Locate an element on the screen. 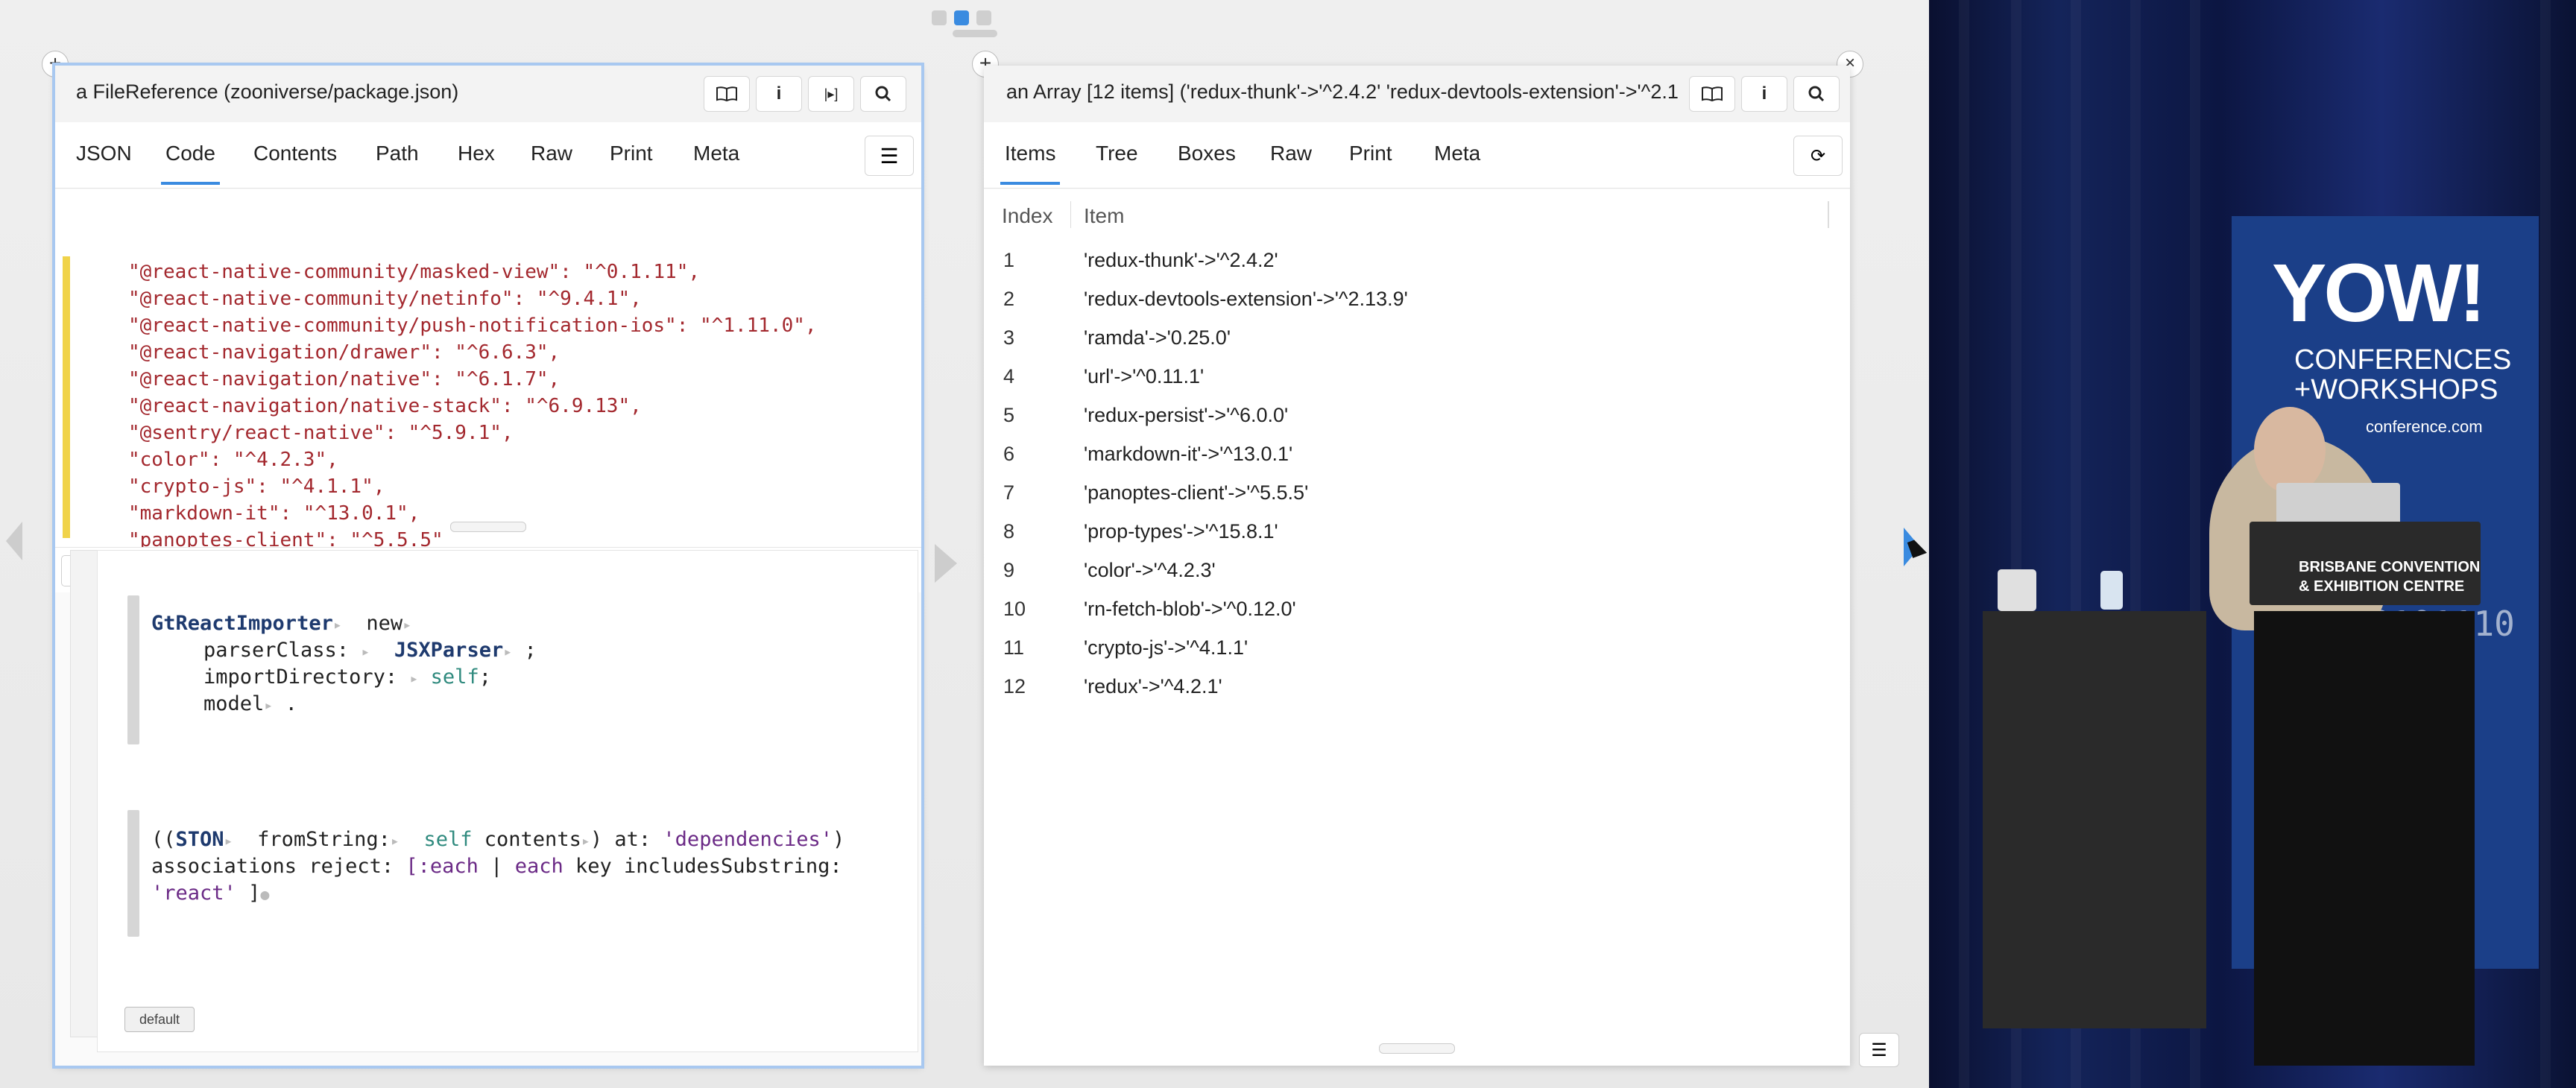  code-line: "markdown-it": "^13.0.1", is located at coordinates (274, 513).